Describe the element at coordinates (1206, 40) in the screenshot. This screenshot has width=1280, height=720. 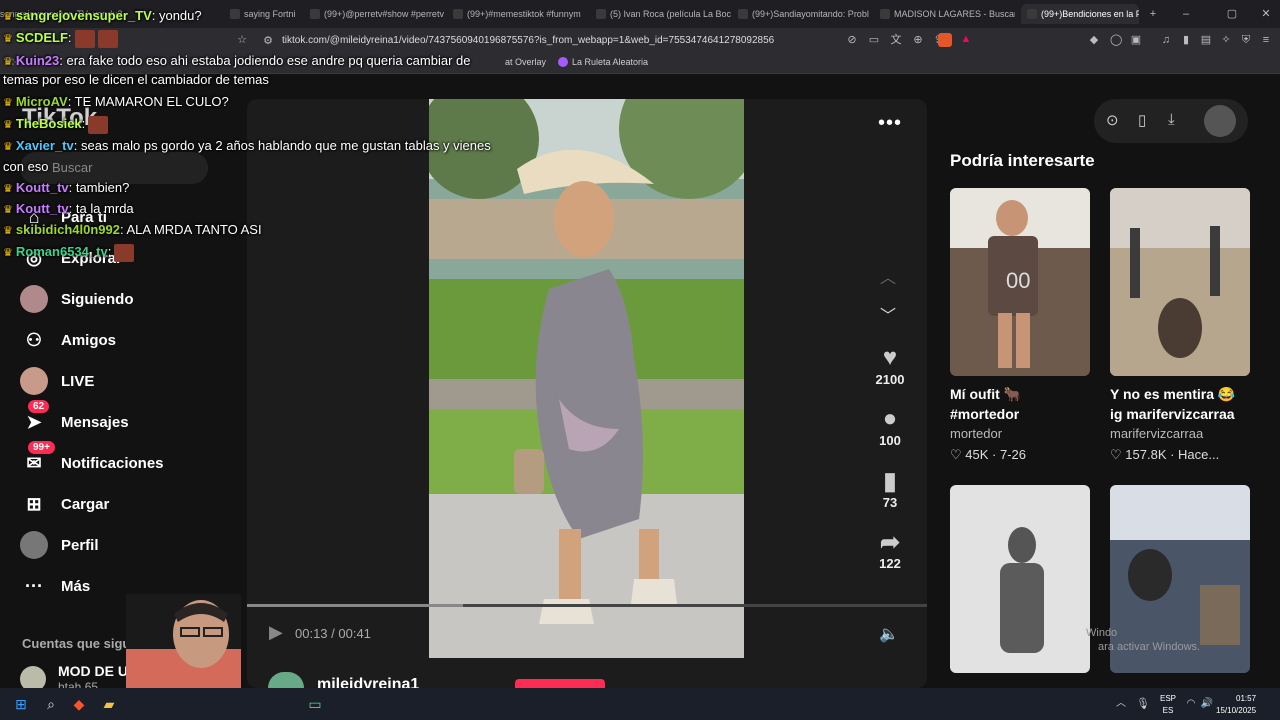
I see `wallet-icon: ▤` at that location.